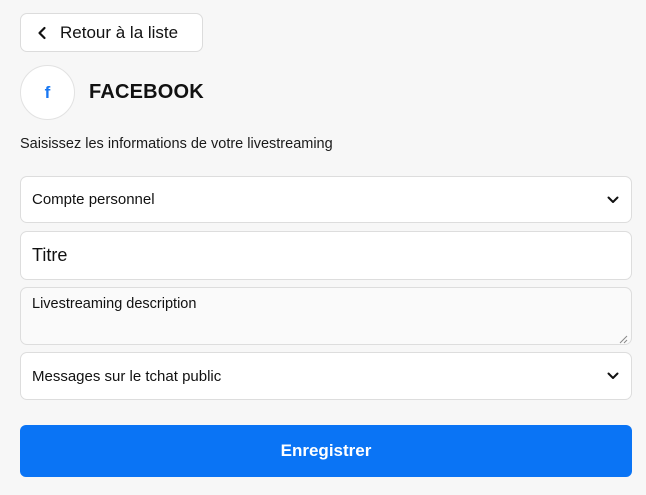  Describe the element at coordinates (44, 33) in the screenshot. I see `chevron-left-icon` at that location.